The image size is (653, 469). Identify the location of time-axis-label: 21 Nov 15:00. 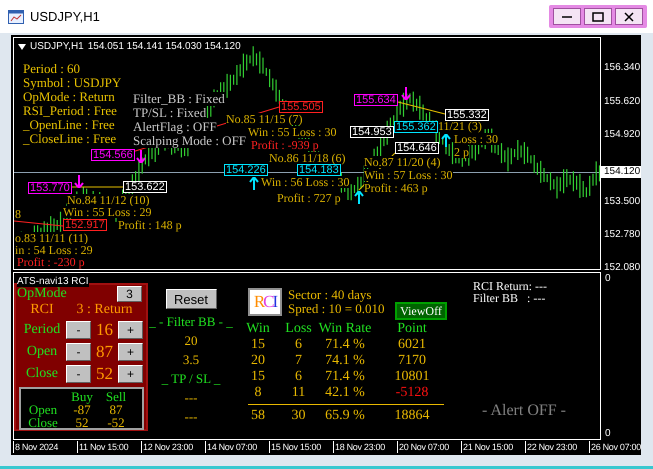
(493, 447).